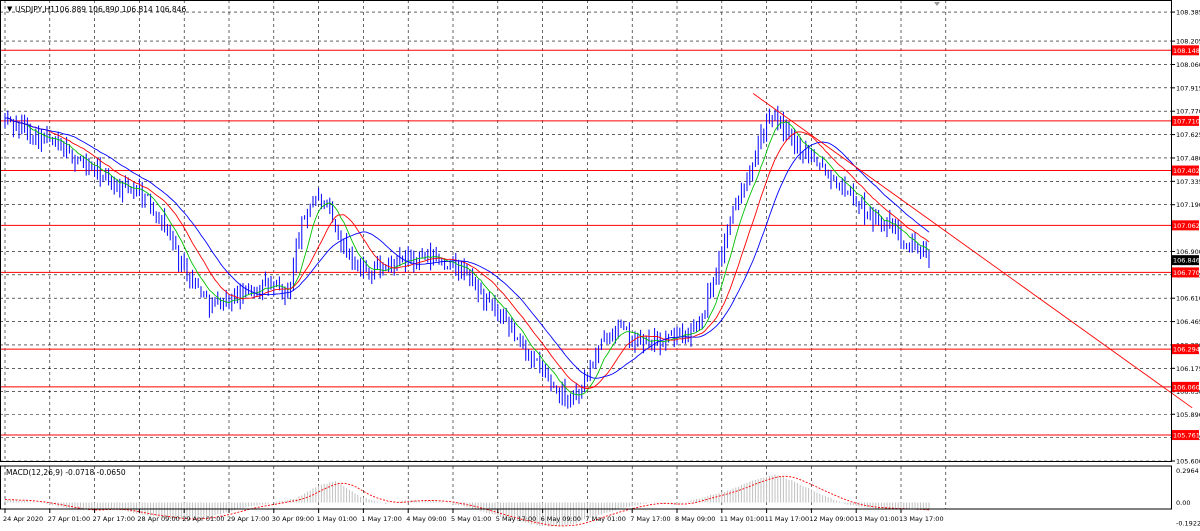 This screenshot has height=531, width=1200. Describe the element at coordinates (426, 519) in the screenshot. I see `x-tick-label: 4 May 09:00` at that location.